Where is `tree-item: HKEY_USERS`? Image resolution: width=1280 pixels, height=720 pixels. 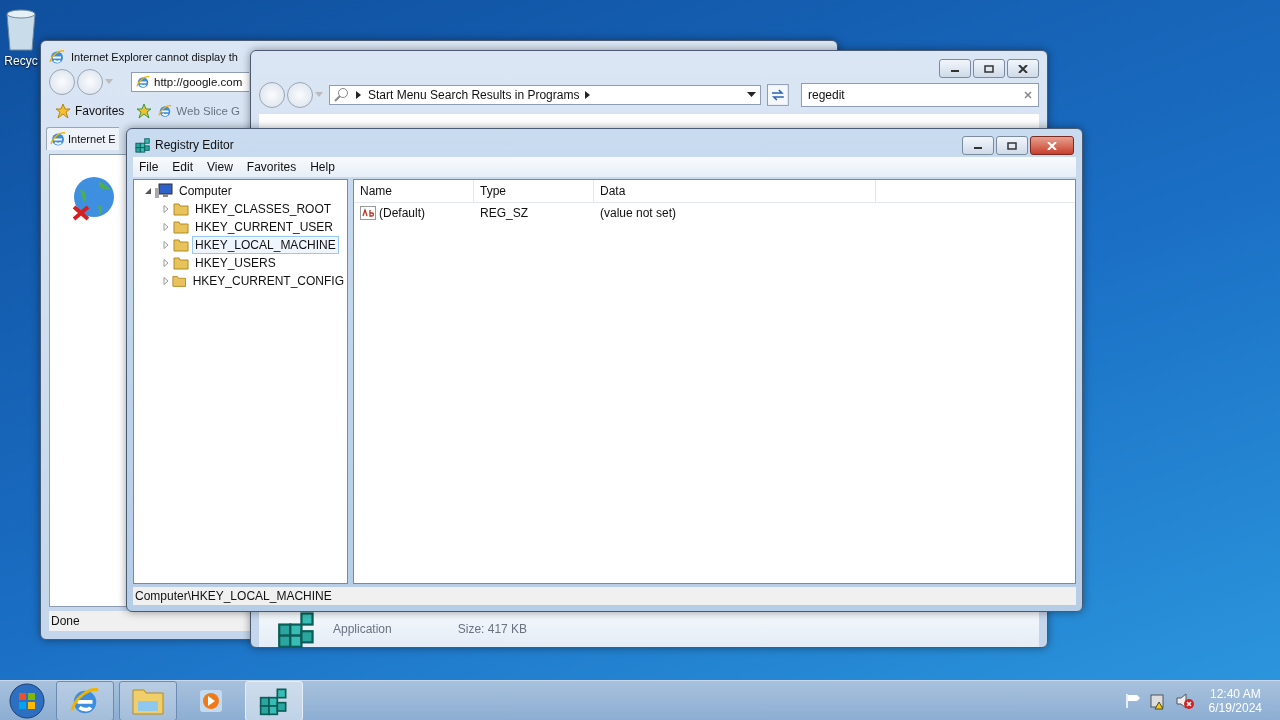
tree-item: HKEY_USERS is located at coordinates (235, 263).